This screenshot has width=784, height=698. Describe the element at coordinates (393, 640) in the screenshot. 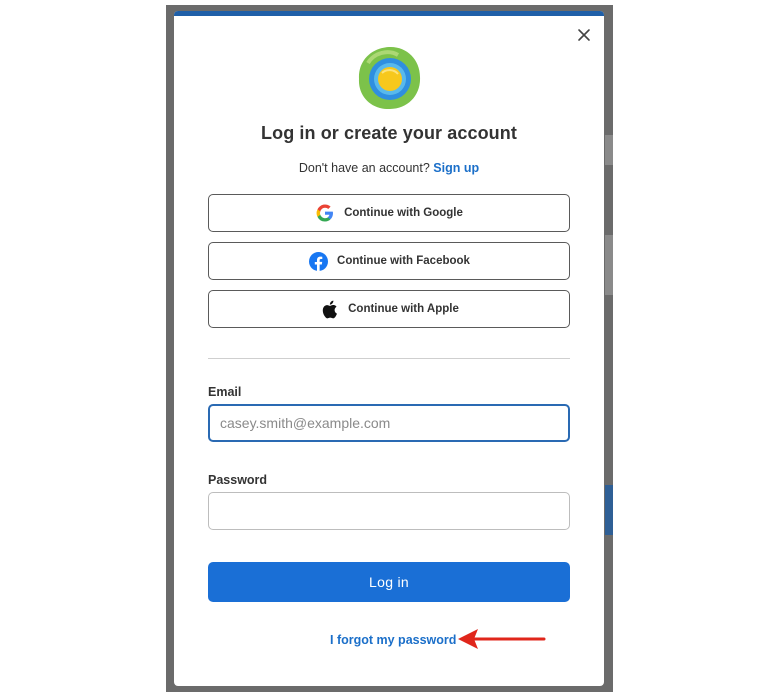

I see `forgot-password-link: I forgot my password` at that location.